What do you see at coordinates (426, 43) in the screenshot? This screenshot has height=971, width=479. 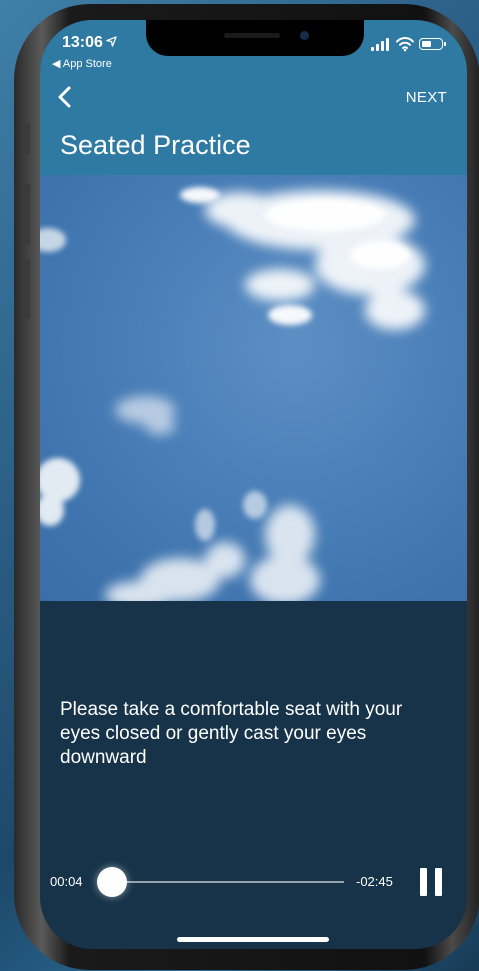 I see `battery-level-fill` at bounding box center [426, 43].